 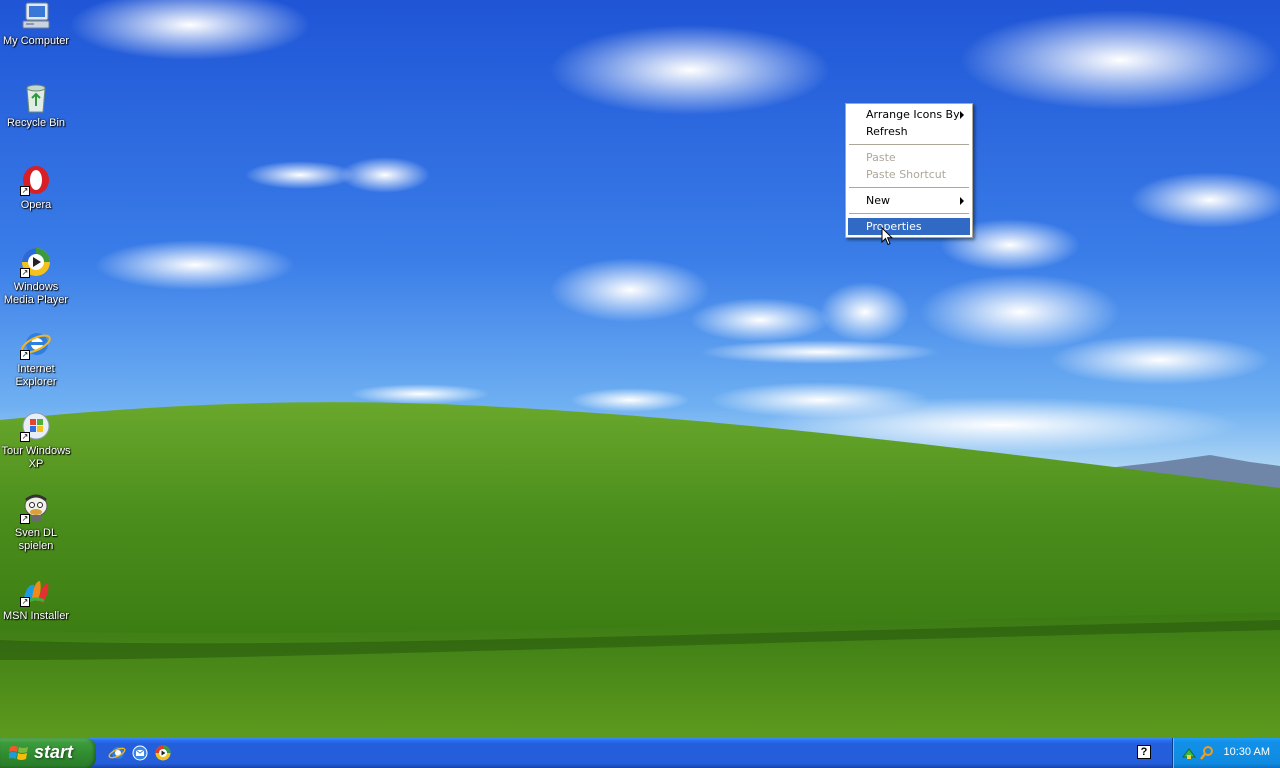 What do you see at coordinates (909, 157) in the screenshot?
I see `menu-item-paste: Paste` at bounding box center [909, 157].